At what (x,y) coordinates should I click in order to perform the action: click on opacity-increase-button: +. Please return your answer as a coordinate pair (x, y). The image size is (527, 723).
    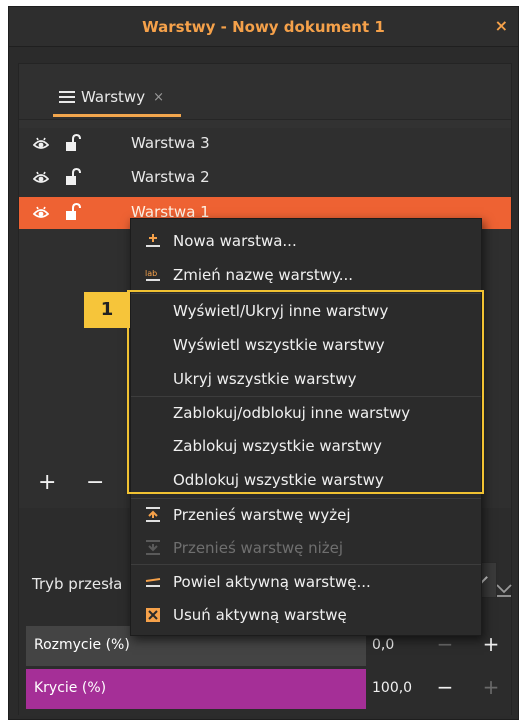
    Looking at the image, I should click on (491, 687).